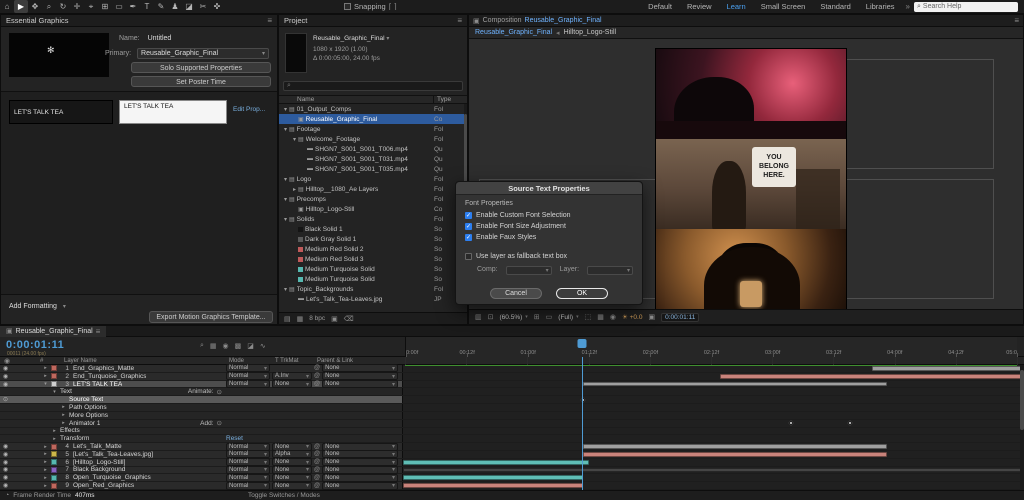  What do you see at coordinates (583, 423) in the screenshot?
I see `playhead-line` at bounding box center [583, 423].